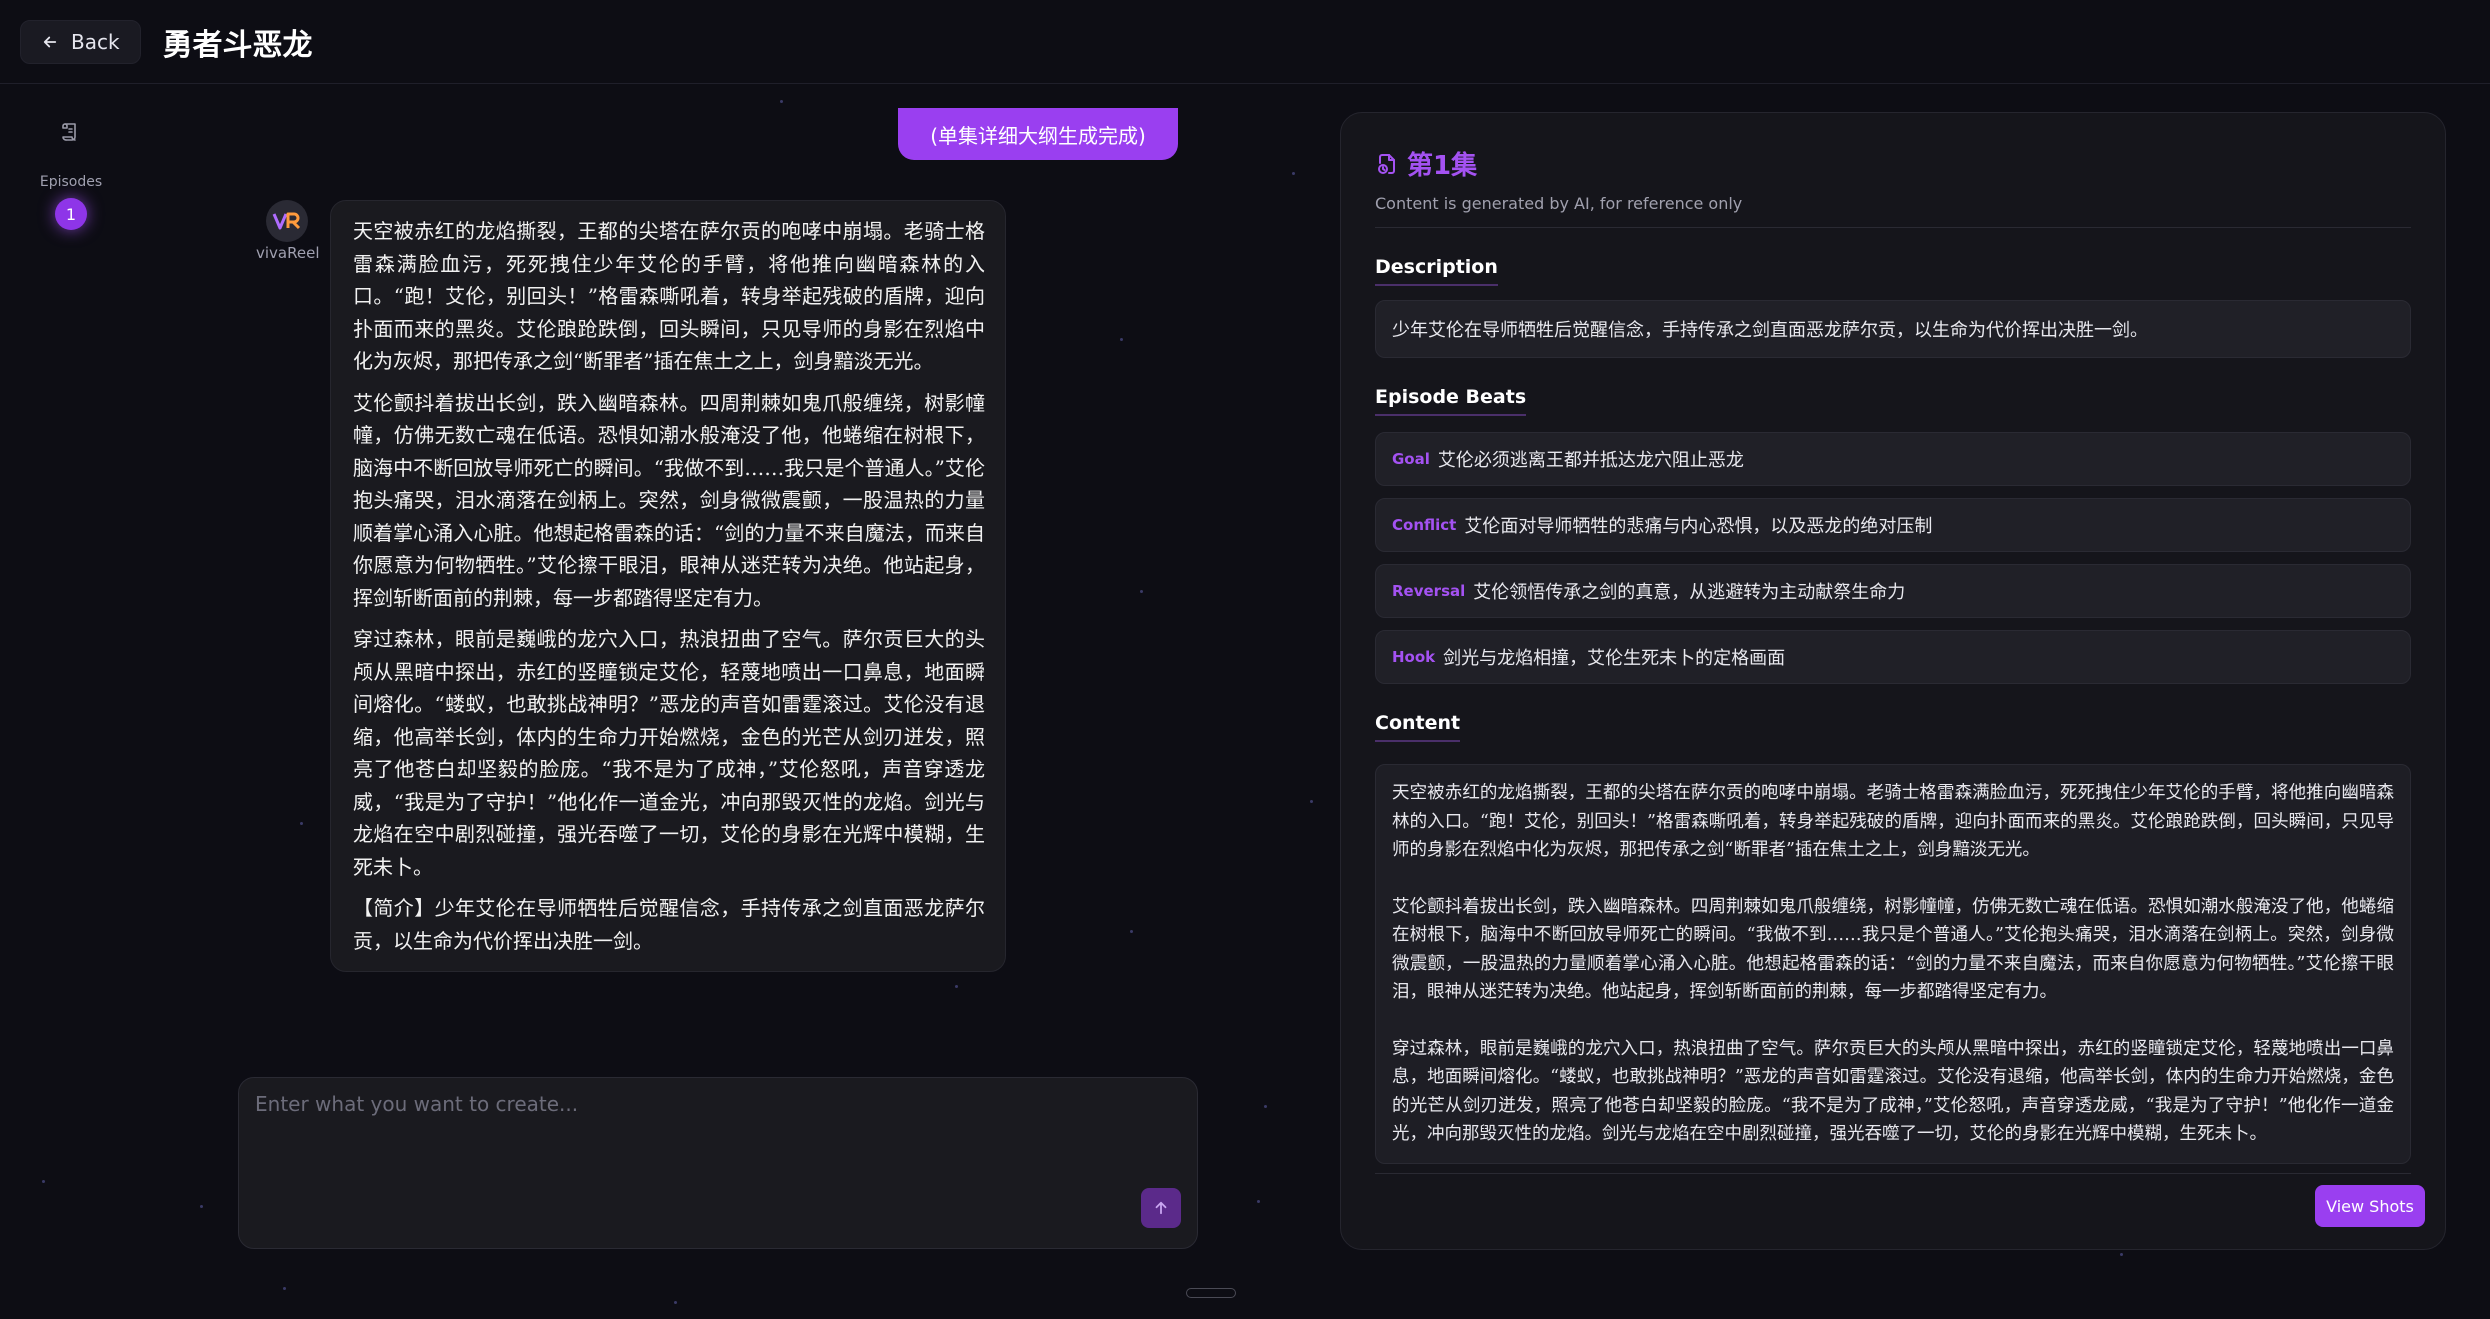  I want to click on episode-rail: Episodes 1, so click(71, 175).